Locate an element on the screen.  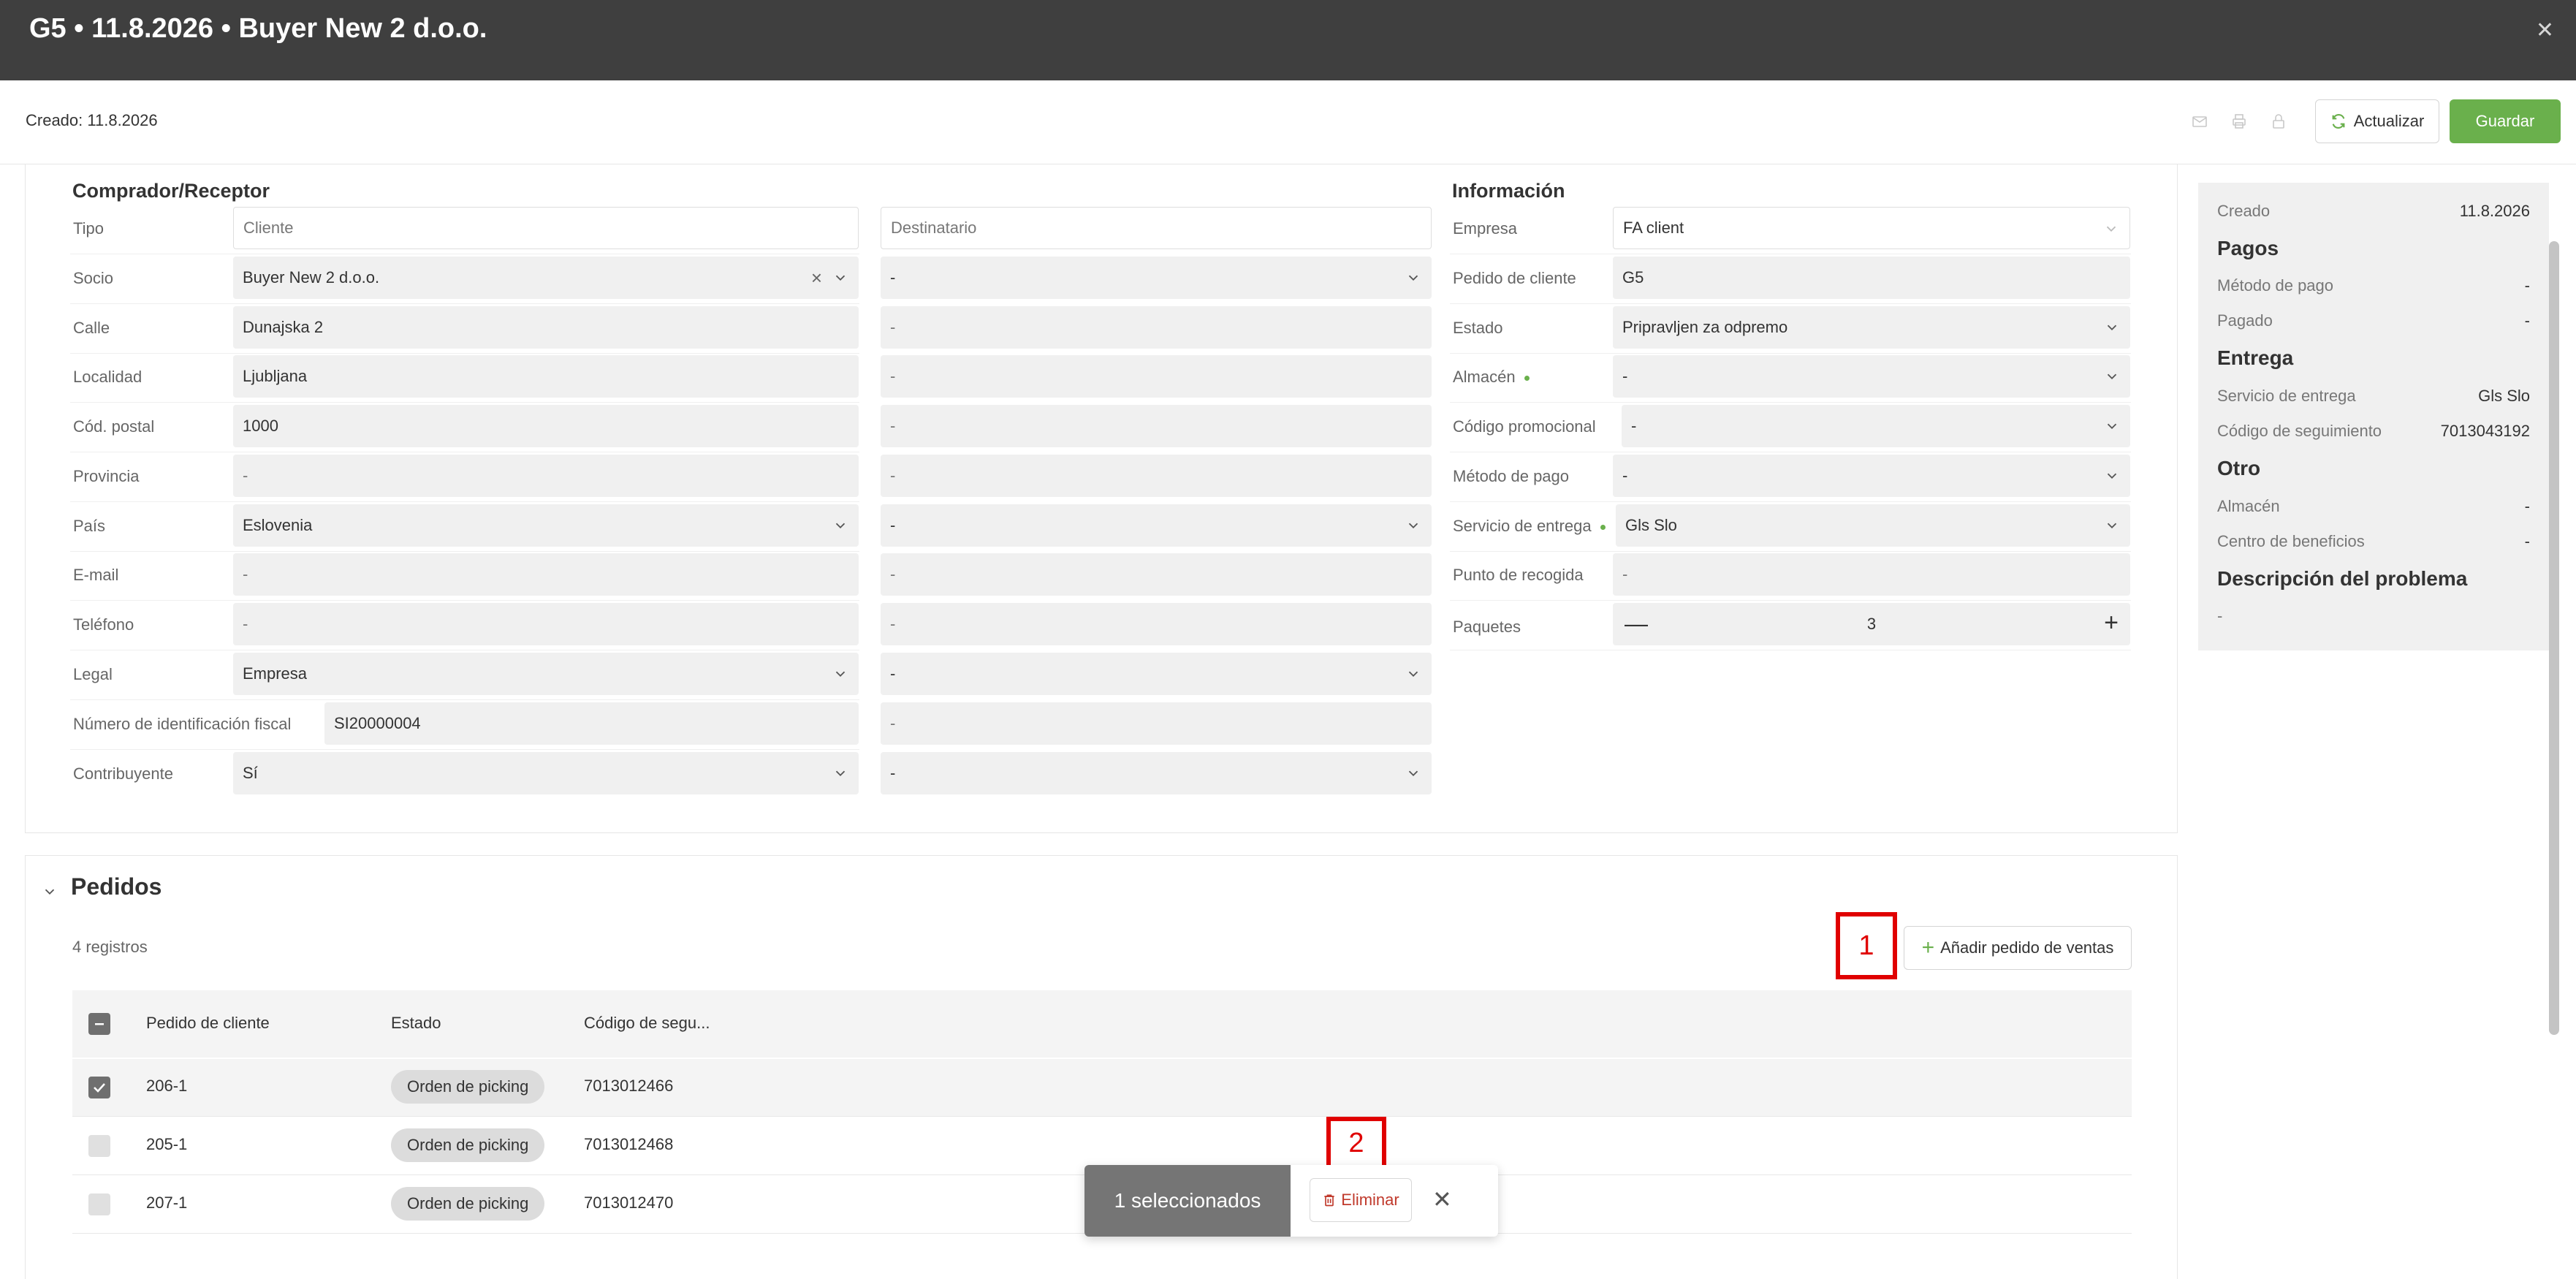
promo-code-select: - is located at coordinates (1876, 426).